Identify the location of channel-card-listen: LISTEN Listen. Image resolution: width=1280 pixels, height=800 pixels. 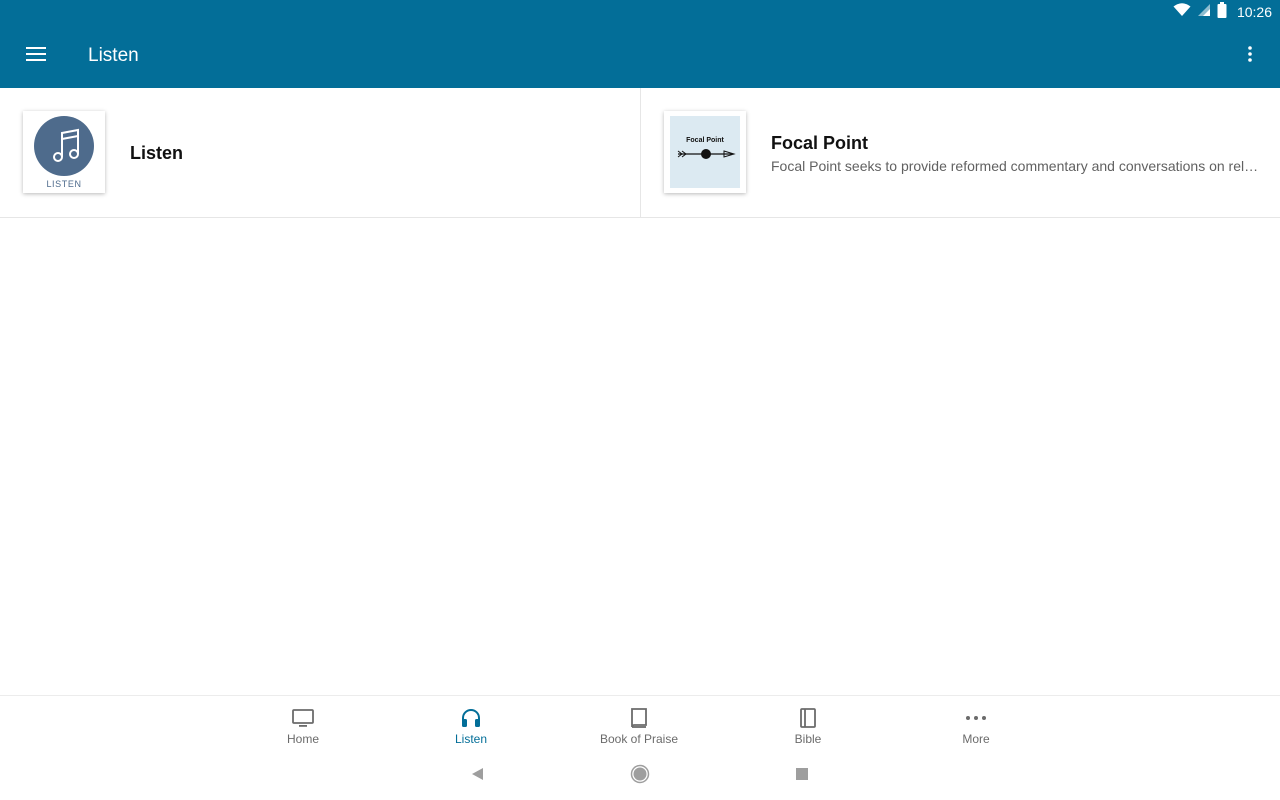
(320, 152).